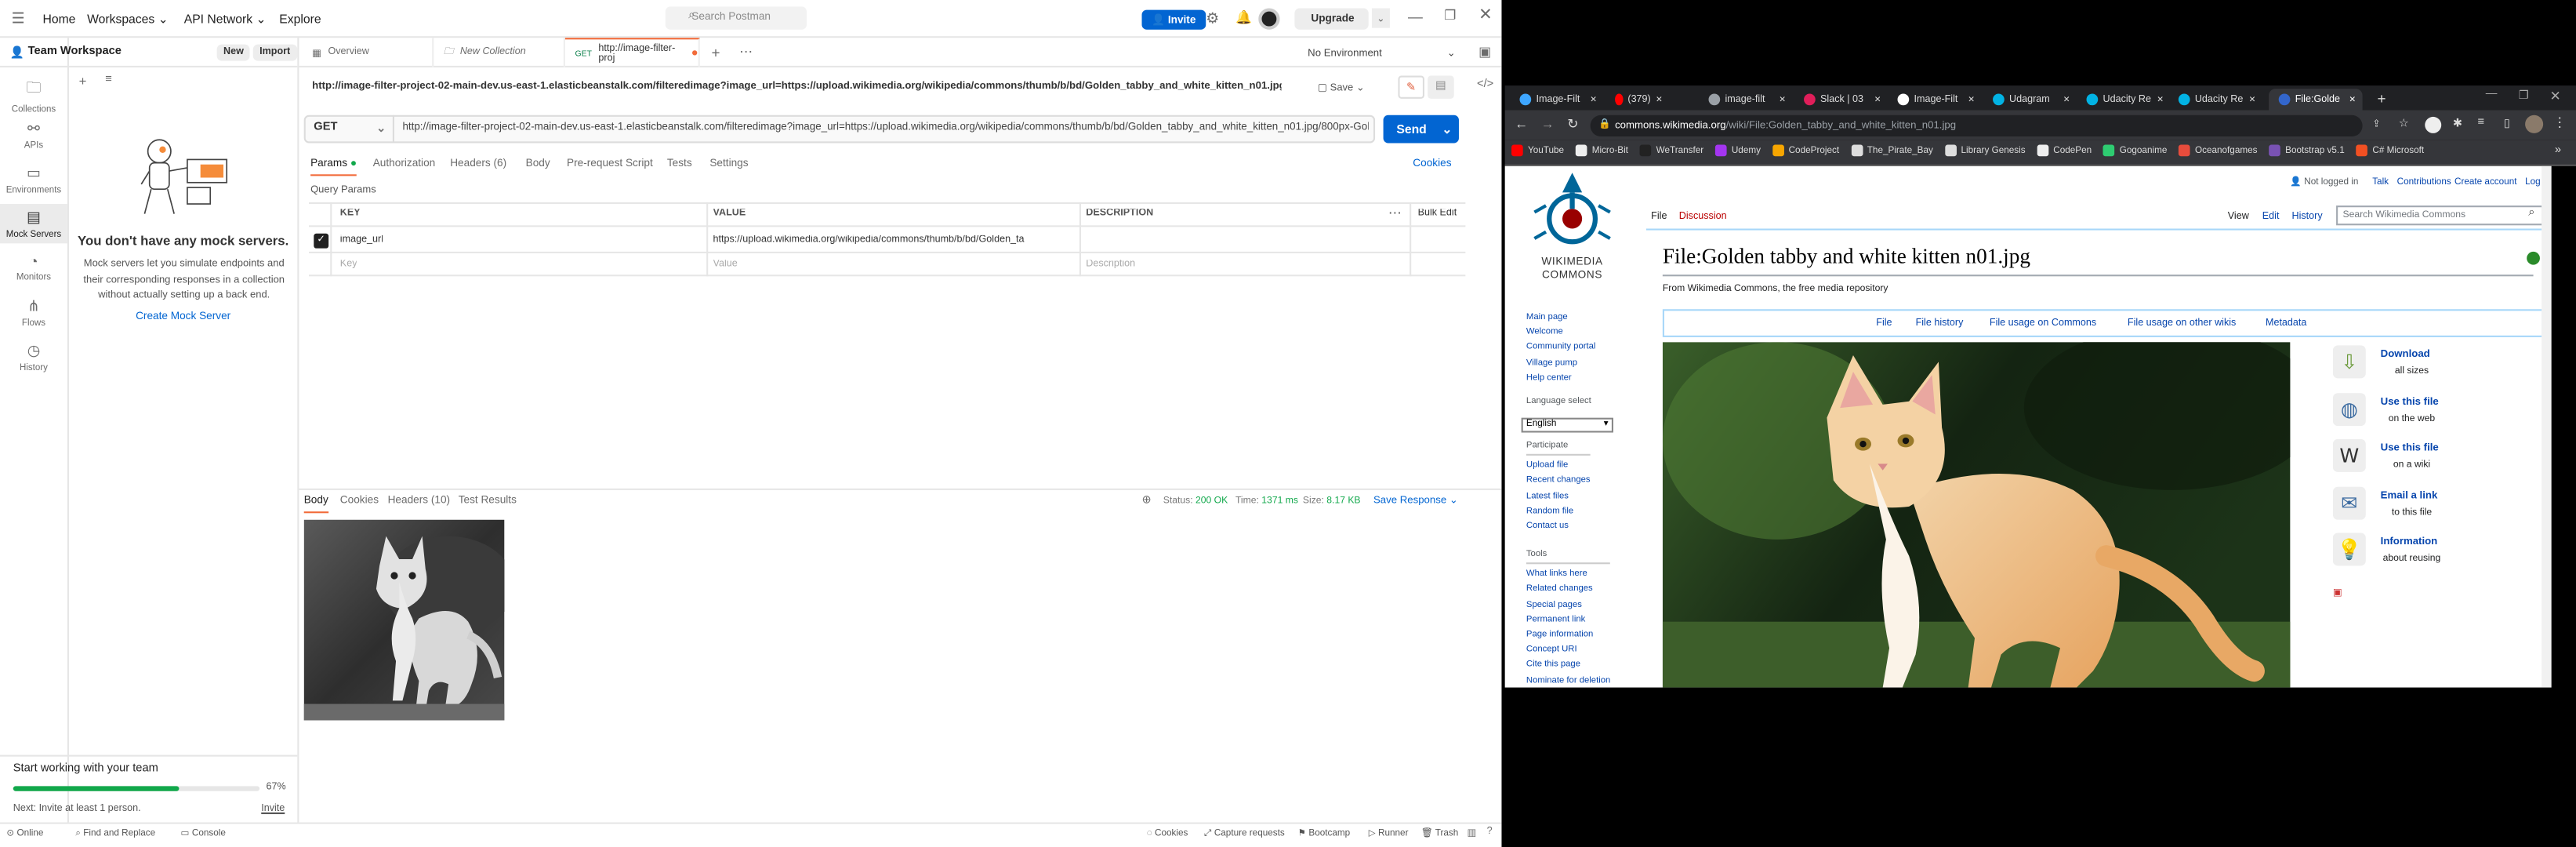 Image resolution: width=2576 pixels, height=847 pixels. I want to click on chevron-down-icon: ⌄, so click(1381, 18).